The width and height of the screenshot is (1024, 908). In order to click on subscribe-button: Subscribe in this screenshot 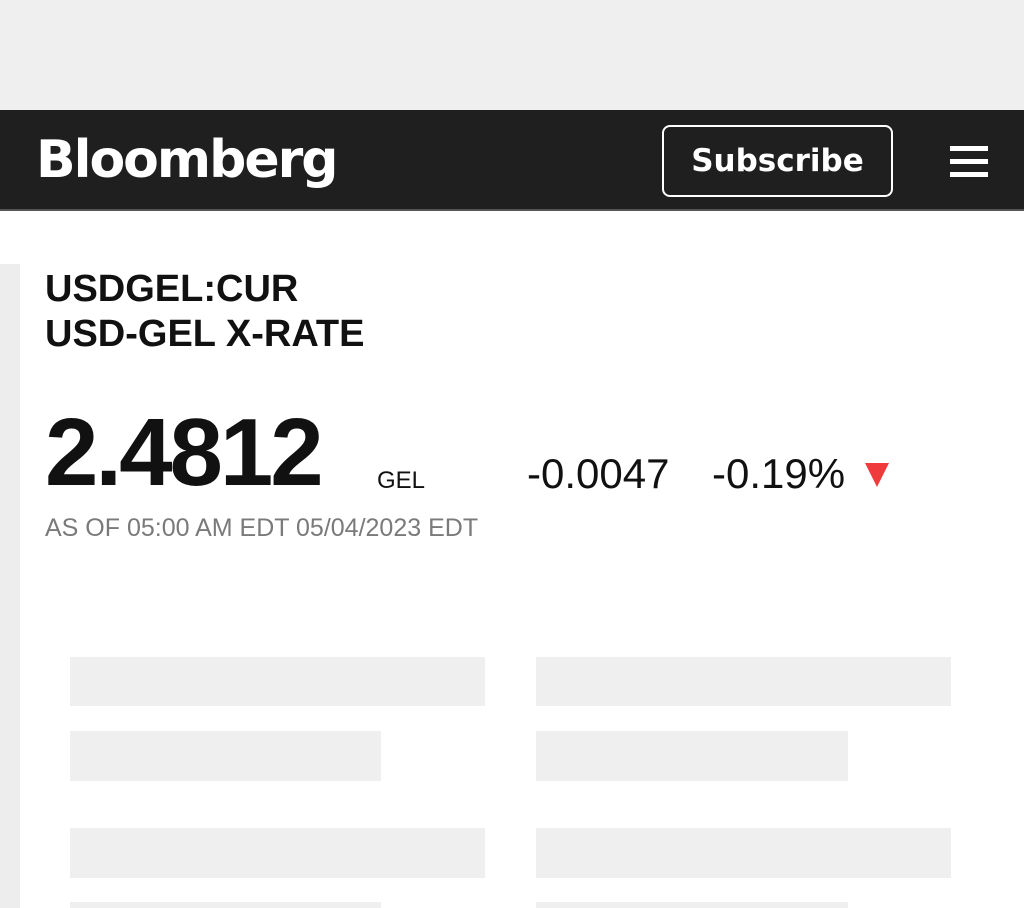, I will do `click(777, 161)`.